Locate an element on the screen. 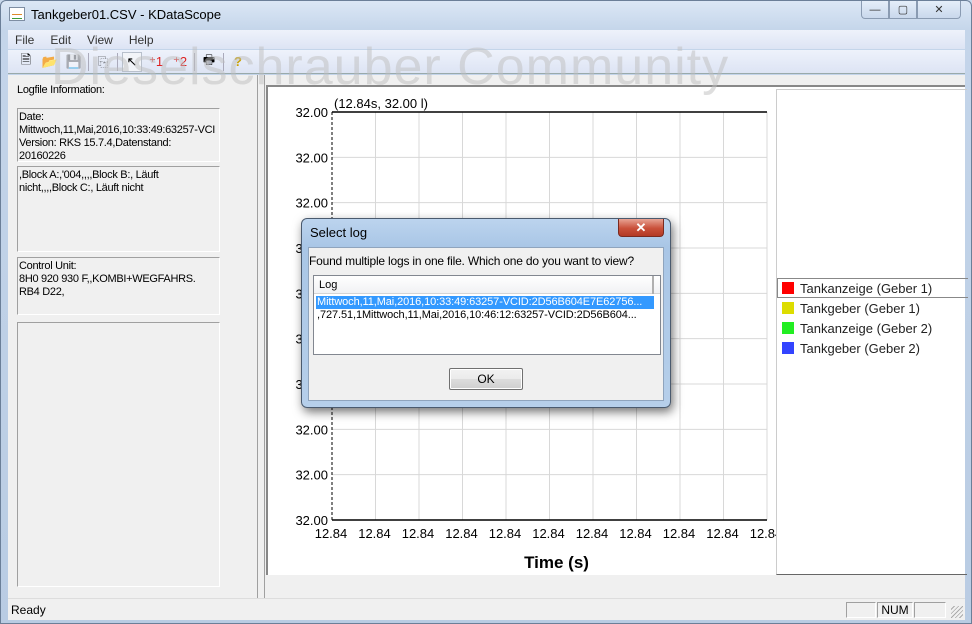  menu-view: View is located at coordinates (100, 40).